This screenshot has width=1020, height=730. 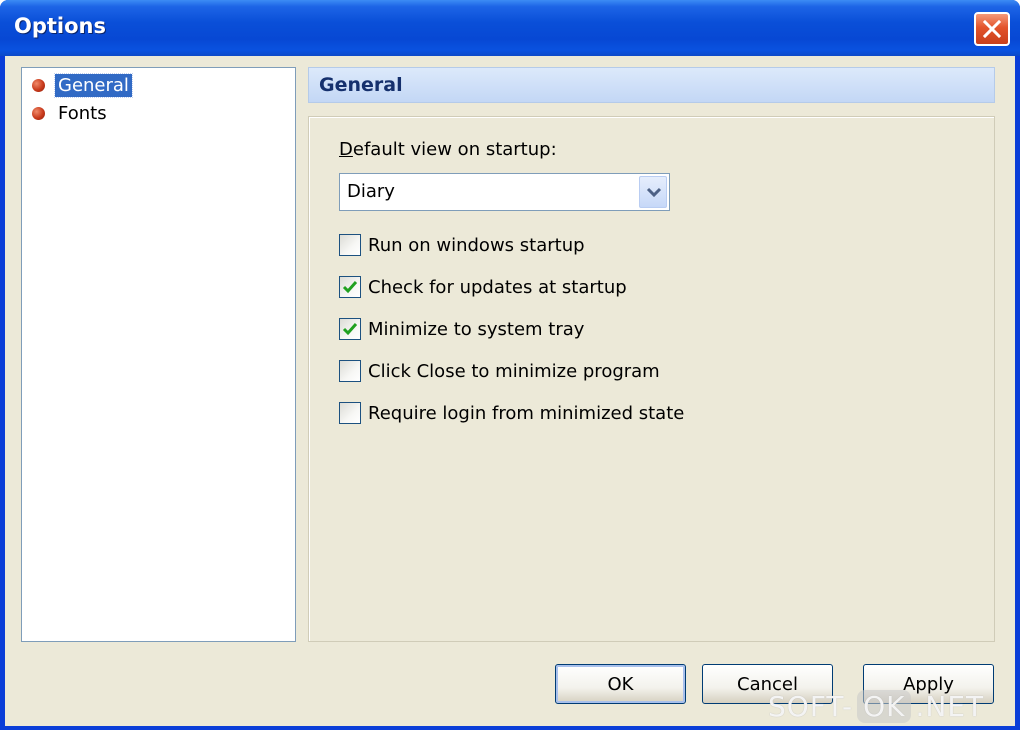 I want to click on close-minimizes-option: Click Close to minimize program, so click(x=499, y=371).